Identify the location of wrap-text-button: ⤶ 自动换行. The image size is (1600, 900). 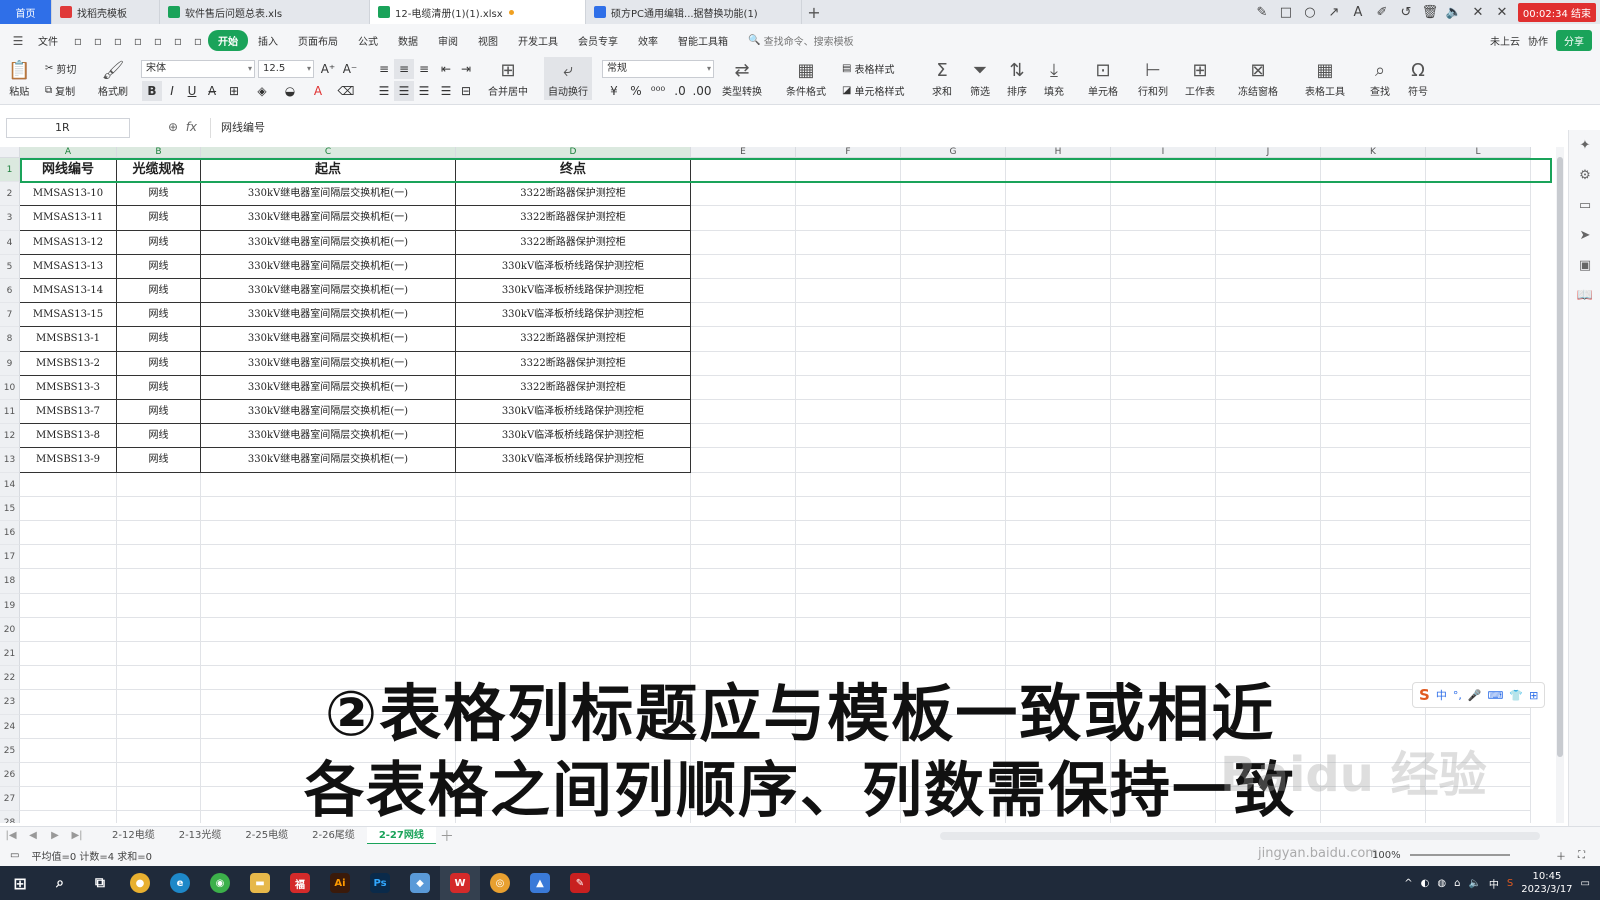
(568, 78).